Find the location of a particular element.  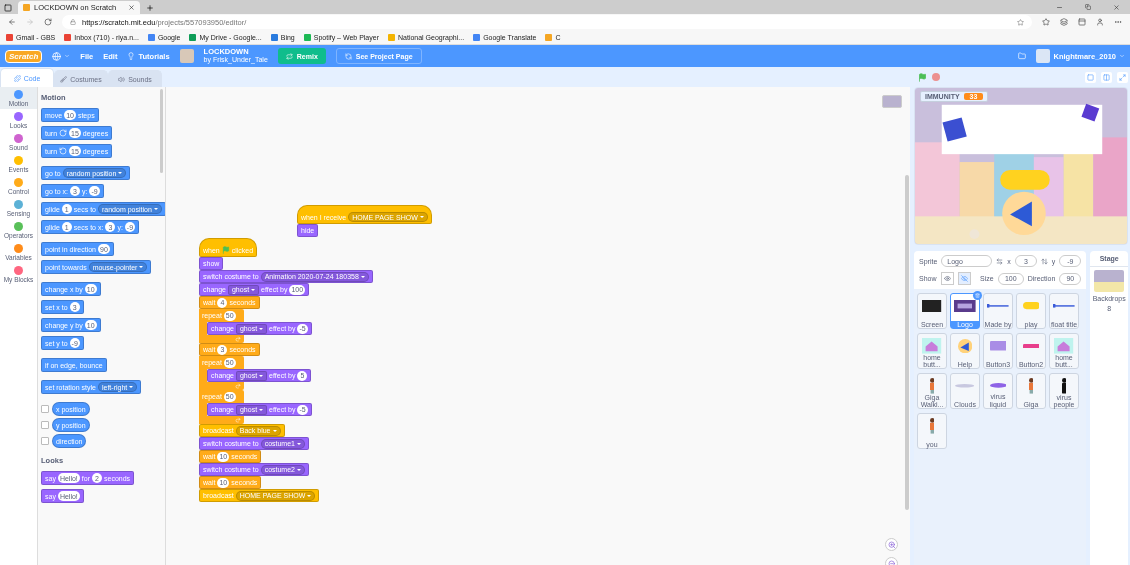

scrollbar is located at coordinates (907, 342).